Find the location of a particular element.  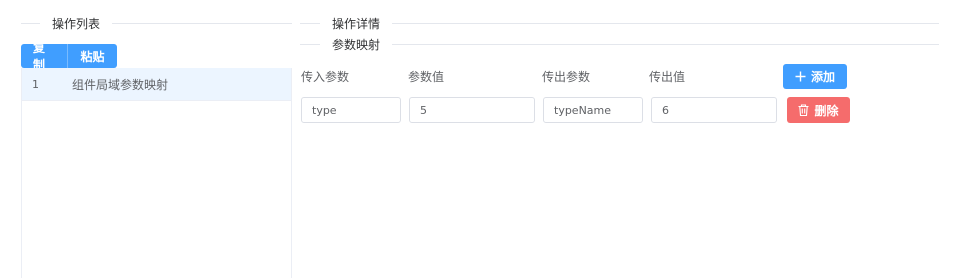

copy-paste-button-group: 复制 粘贴 is located at coordinates (69, 56).